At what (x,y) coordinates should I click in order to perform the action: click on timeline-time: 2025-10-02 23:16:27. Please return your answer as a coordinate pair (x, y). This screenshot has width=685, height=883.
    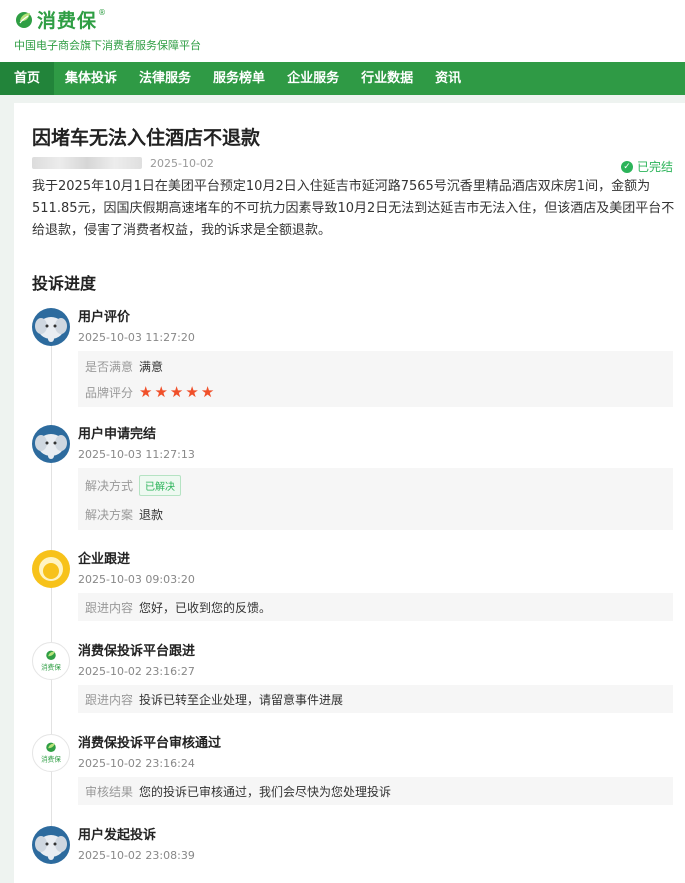
    Looking at the image, I should click on (136, 671).